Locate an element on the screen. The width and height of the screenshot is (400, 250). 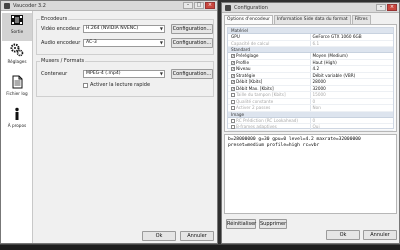
property-name: Niveau is located at coordinates (243, 68).